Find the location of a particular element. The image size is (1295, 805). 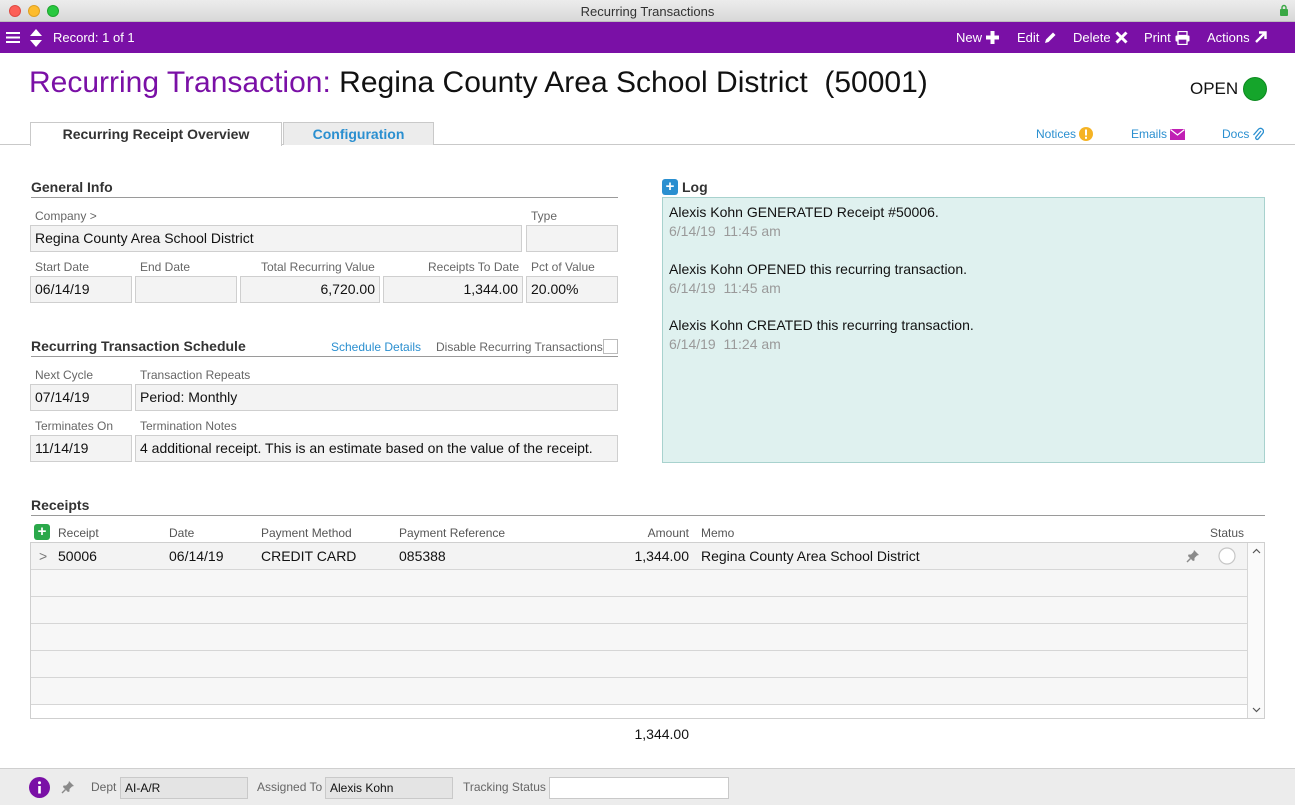

envelope-icon is located at coordinates (1178, 134).